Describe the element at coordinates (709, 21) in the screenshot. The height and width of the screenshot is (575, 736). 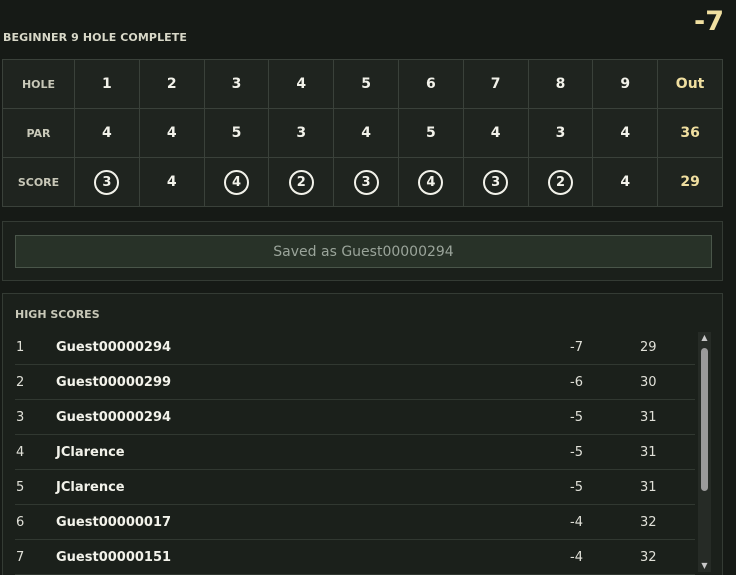
I see `total-to-par: -7` at that location.